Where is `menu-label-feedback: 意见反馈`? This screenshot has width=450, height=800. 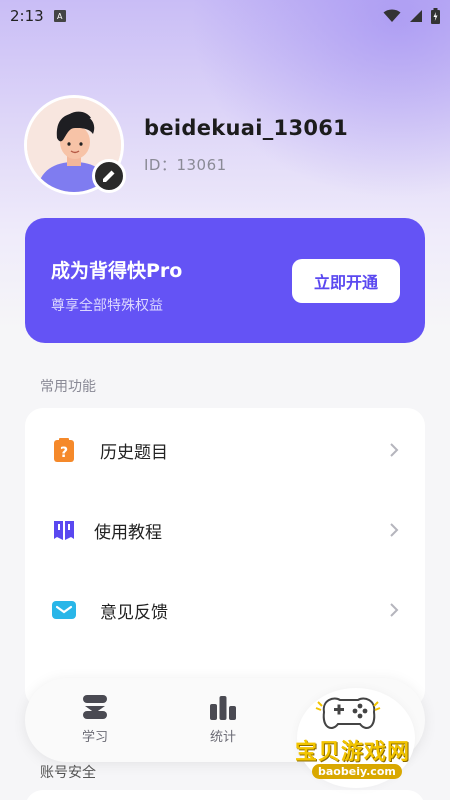 menu-label-feedback: 意见反馈 is located at coordinates (134, 612).